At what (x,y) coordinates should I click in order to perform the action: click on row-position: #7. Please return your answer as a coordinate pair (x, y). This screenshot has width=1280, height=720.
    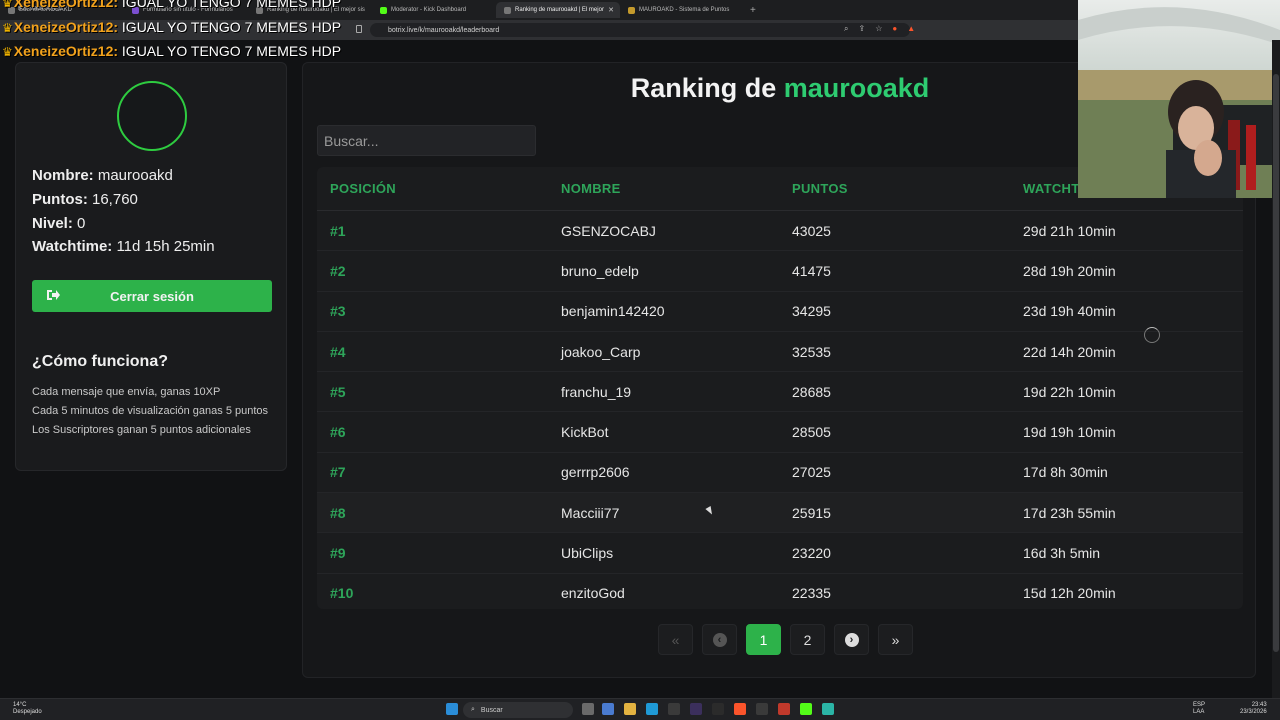
    Looking at the image, I should click on (338, 472).